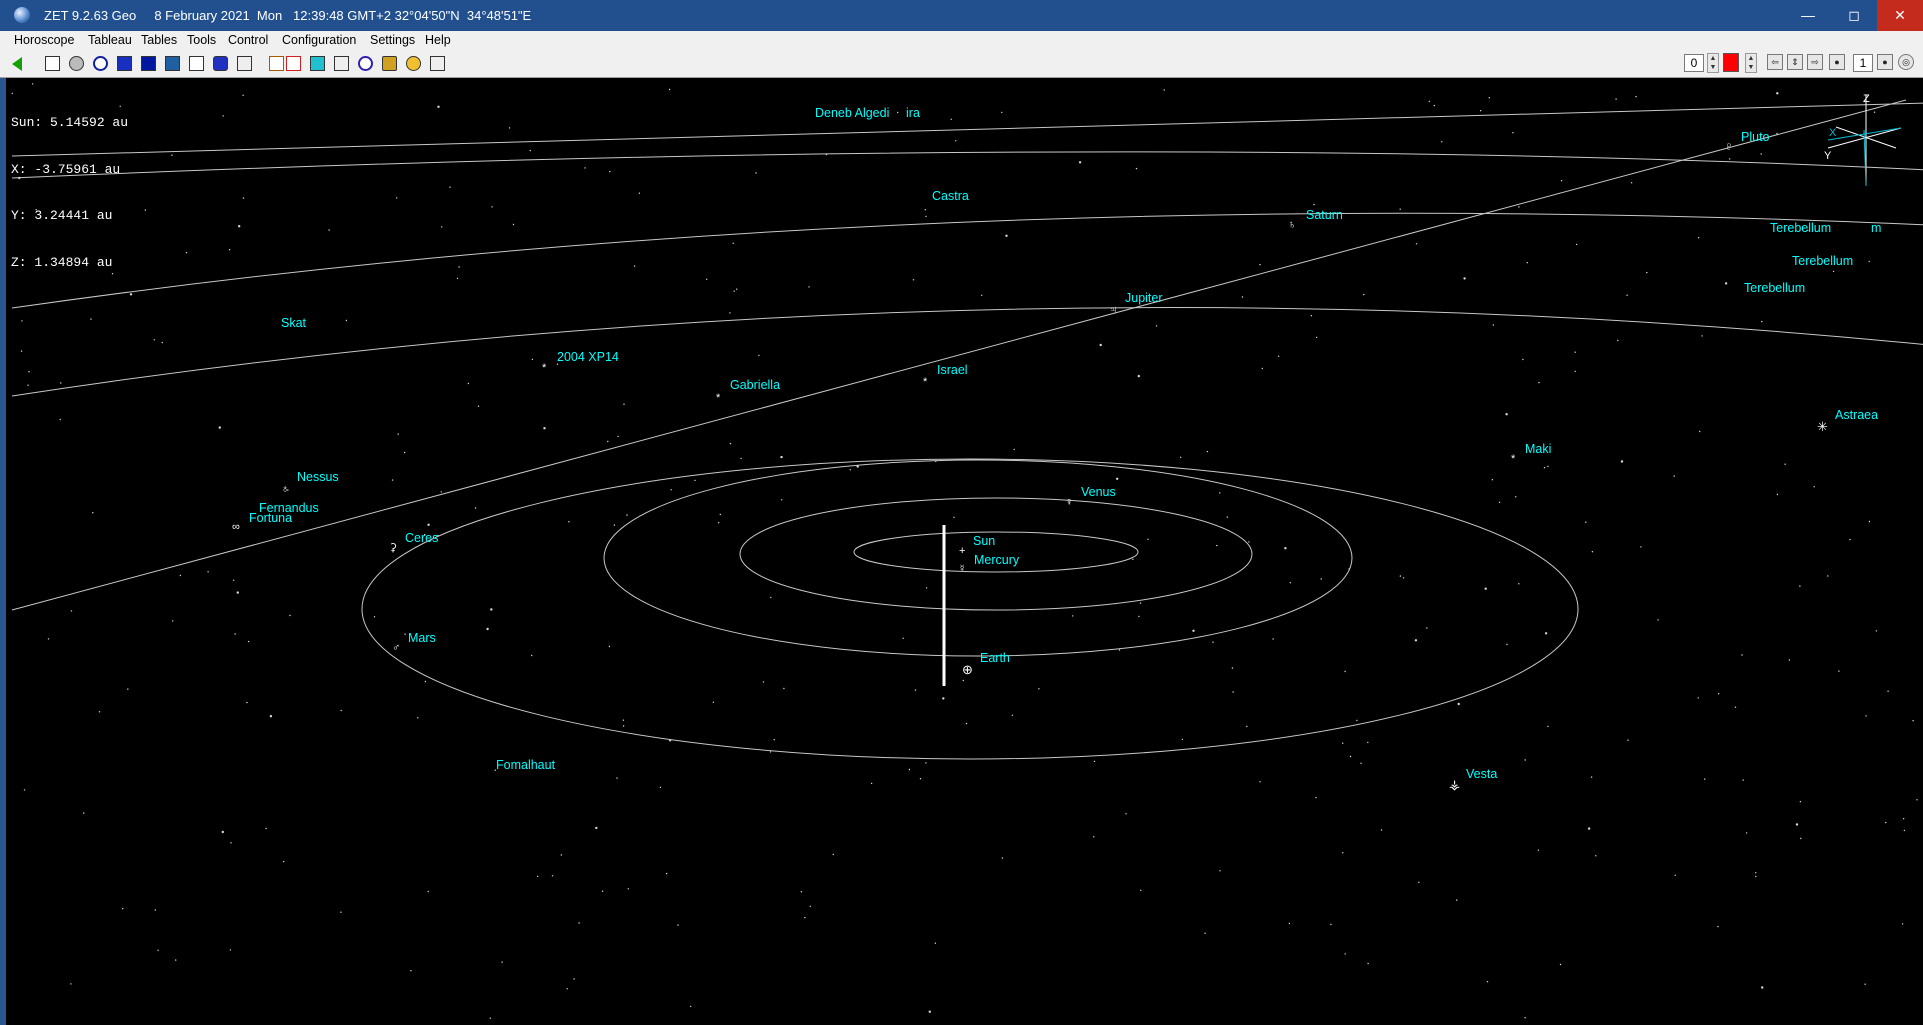 The width and height of the screenshot is (1923, 1025). I want to click on close-button: ✕, so click(1900, 15).